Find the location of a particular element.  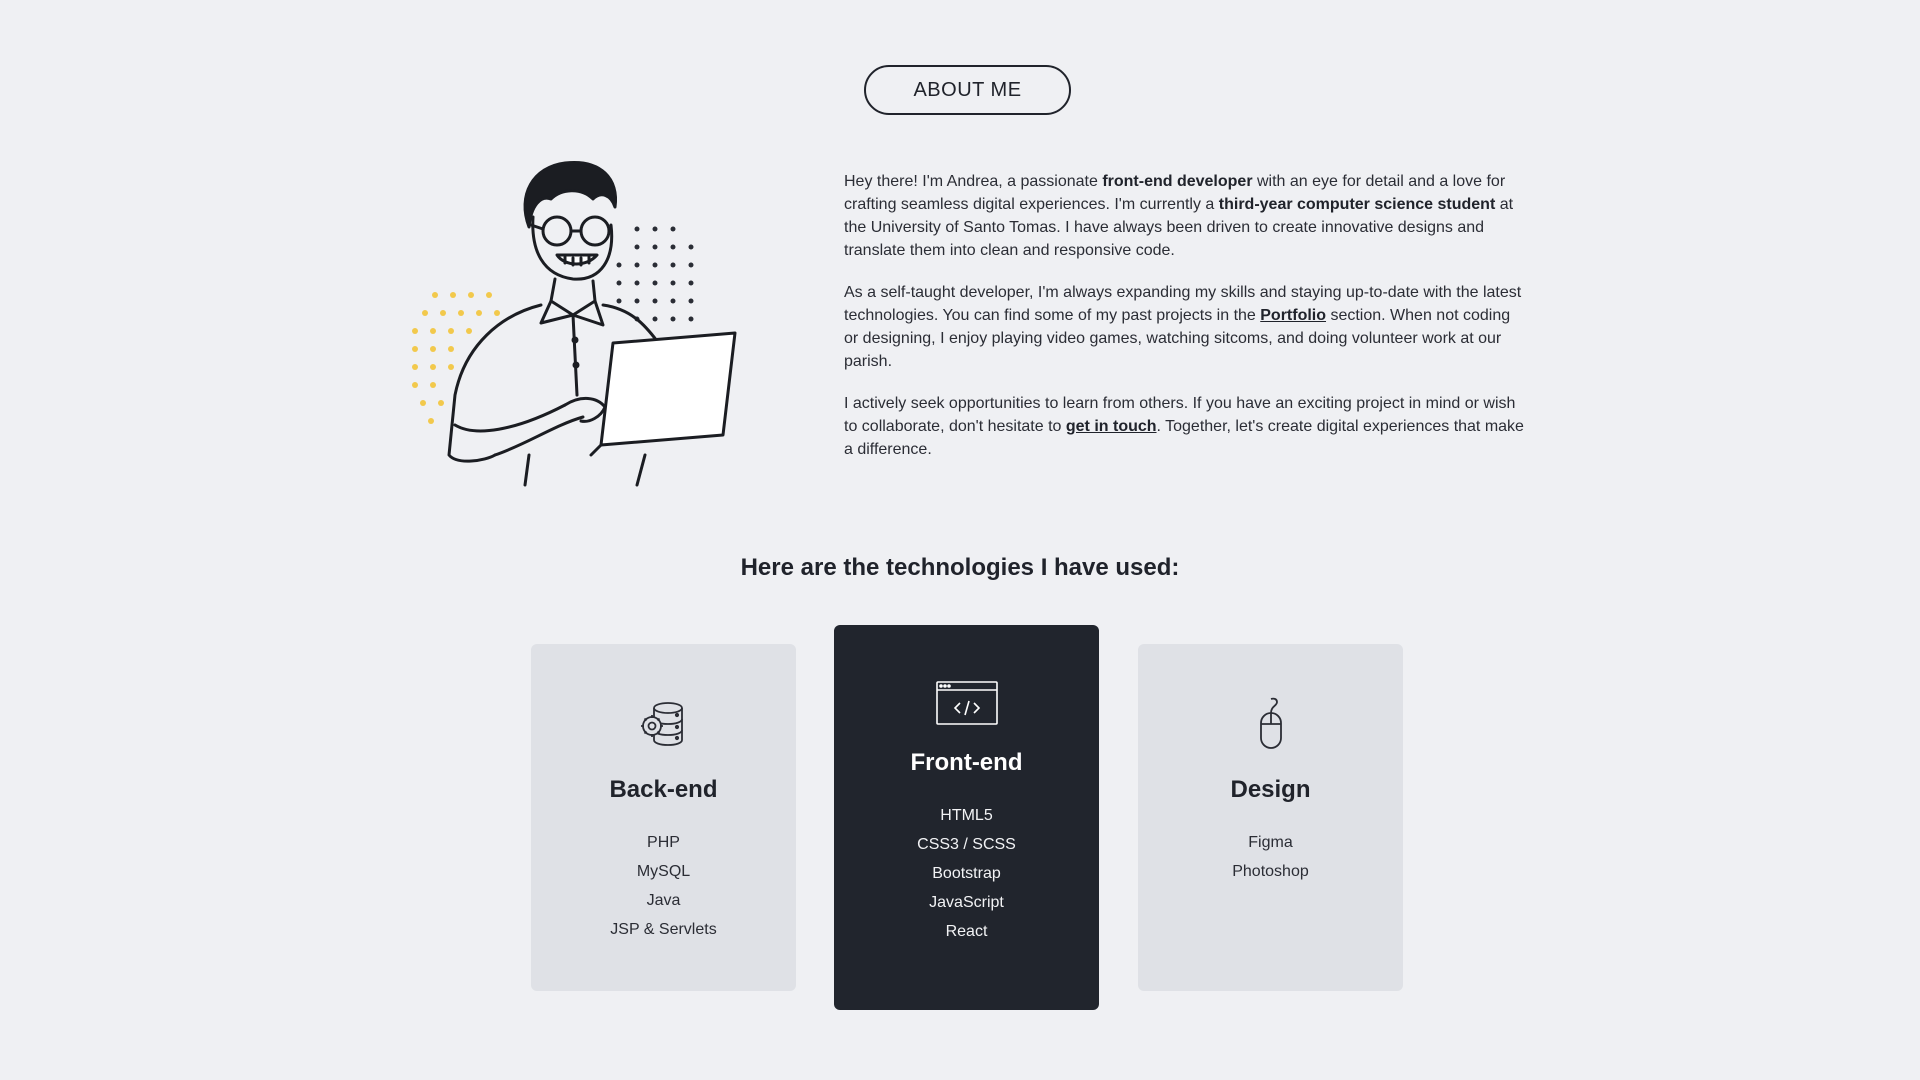

dark-dot-pattern is located at coordinates (655, 274).